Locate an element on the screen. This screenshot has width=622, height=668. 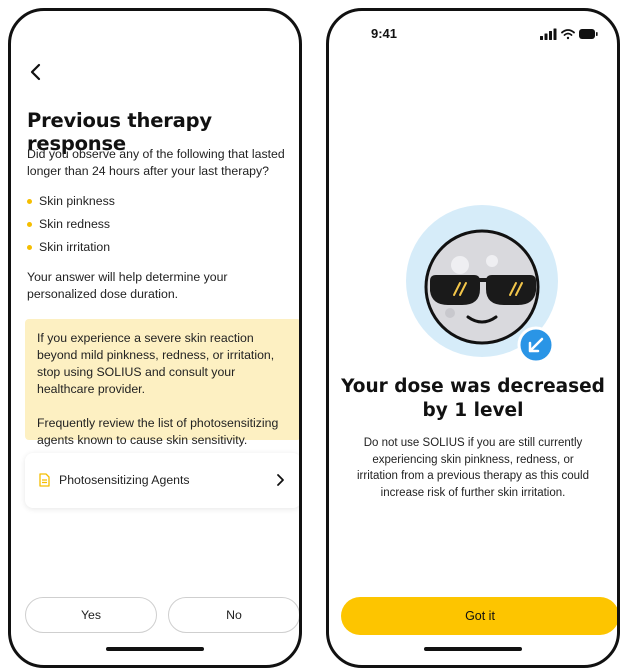
symptom-item: Skin irritation is located at coordinates (71, 250).